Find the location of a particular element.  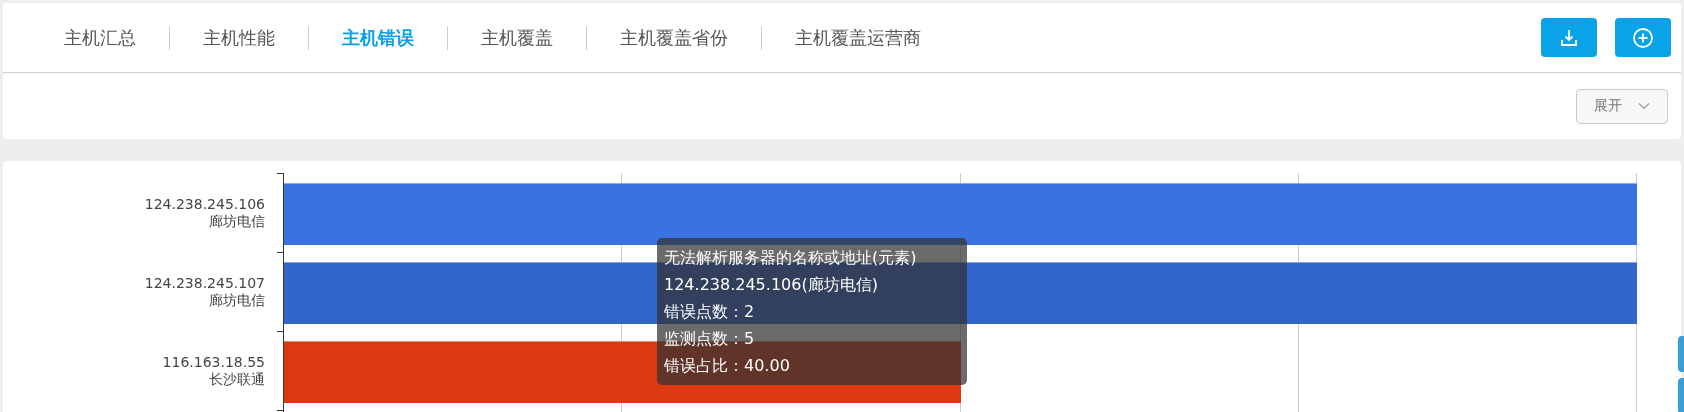

host-ip-label: 124.238.245.107 is located at coordinates (204, 283).